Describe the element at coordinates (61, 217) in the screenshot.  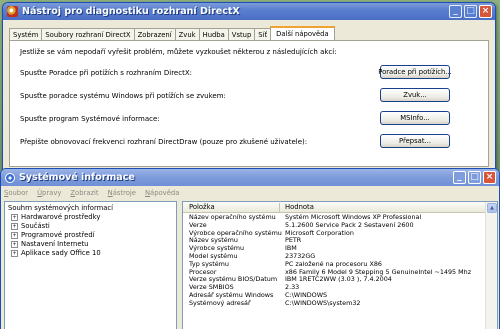
I see `tree-item-label: Hardwarové prostředky` at that location.